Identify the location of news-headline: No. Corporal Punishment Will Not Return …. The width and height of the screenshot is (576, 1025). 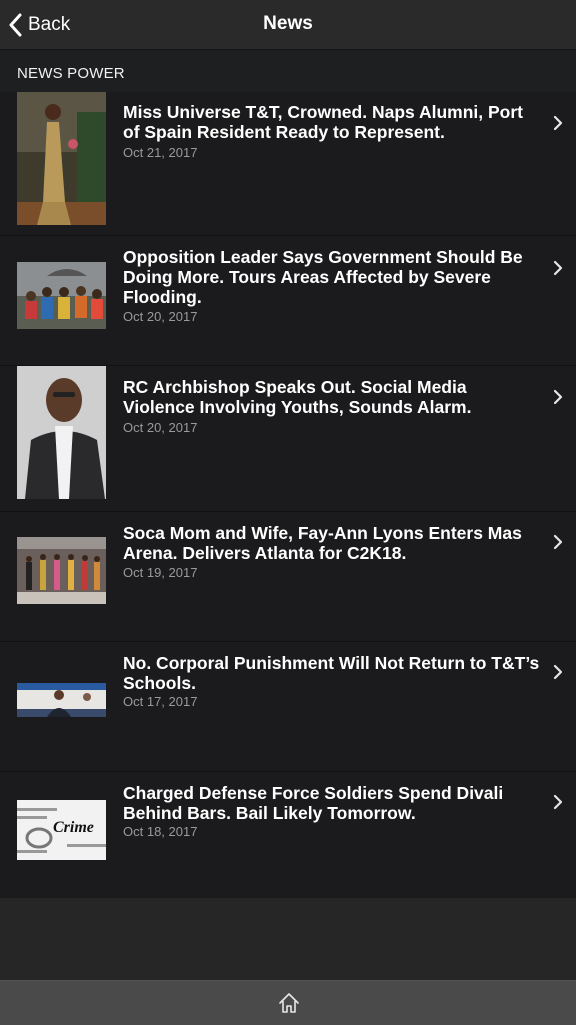
(331, 673).